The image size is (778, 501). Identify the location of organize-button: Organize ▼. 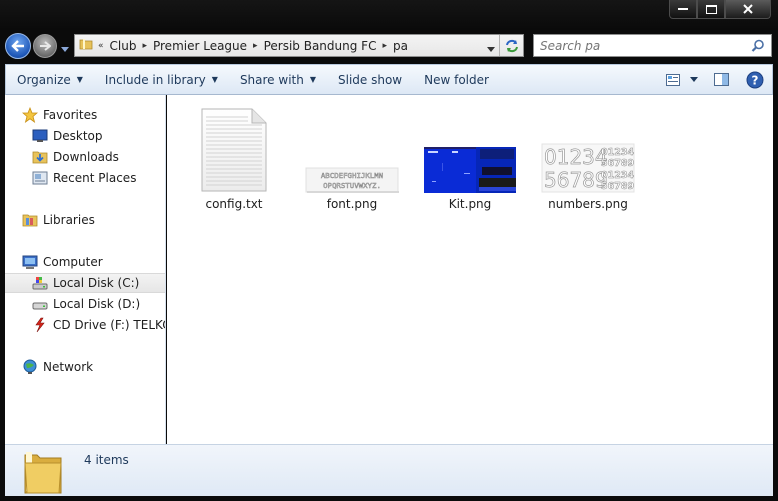
(50, 79).